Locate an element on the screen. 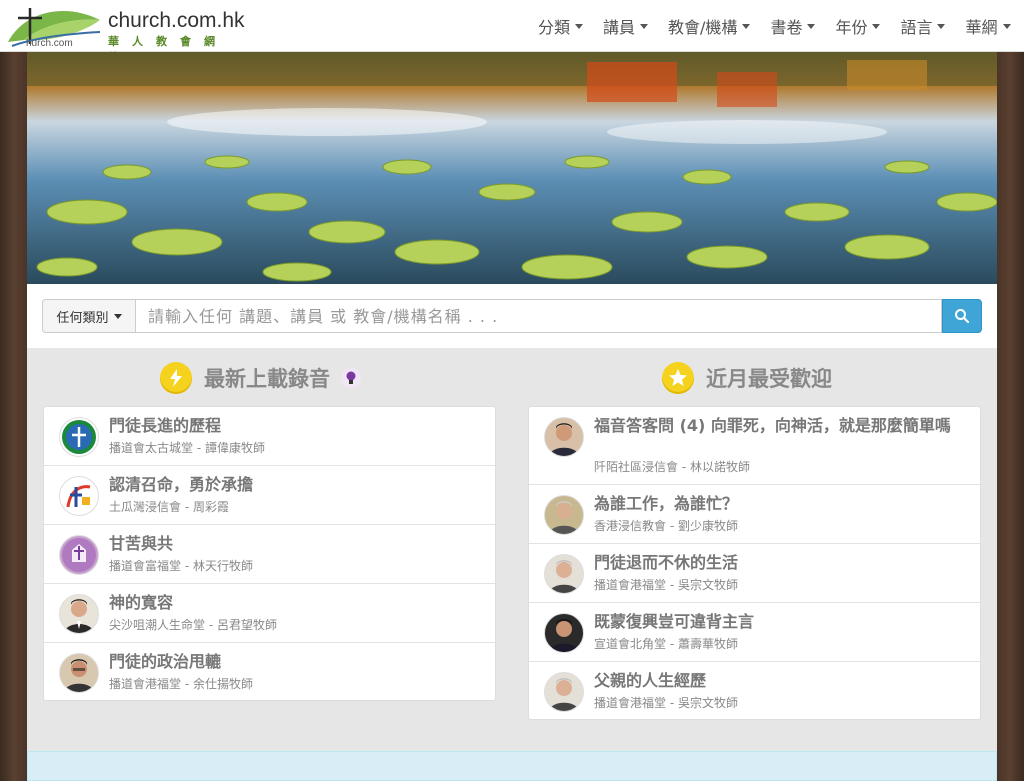 This screenshot has width=1024, height=781. item-title: 既蒙復興豈可違背主言 is located at coordinates (674, 621).